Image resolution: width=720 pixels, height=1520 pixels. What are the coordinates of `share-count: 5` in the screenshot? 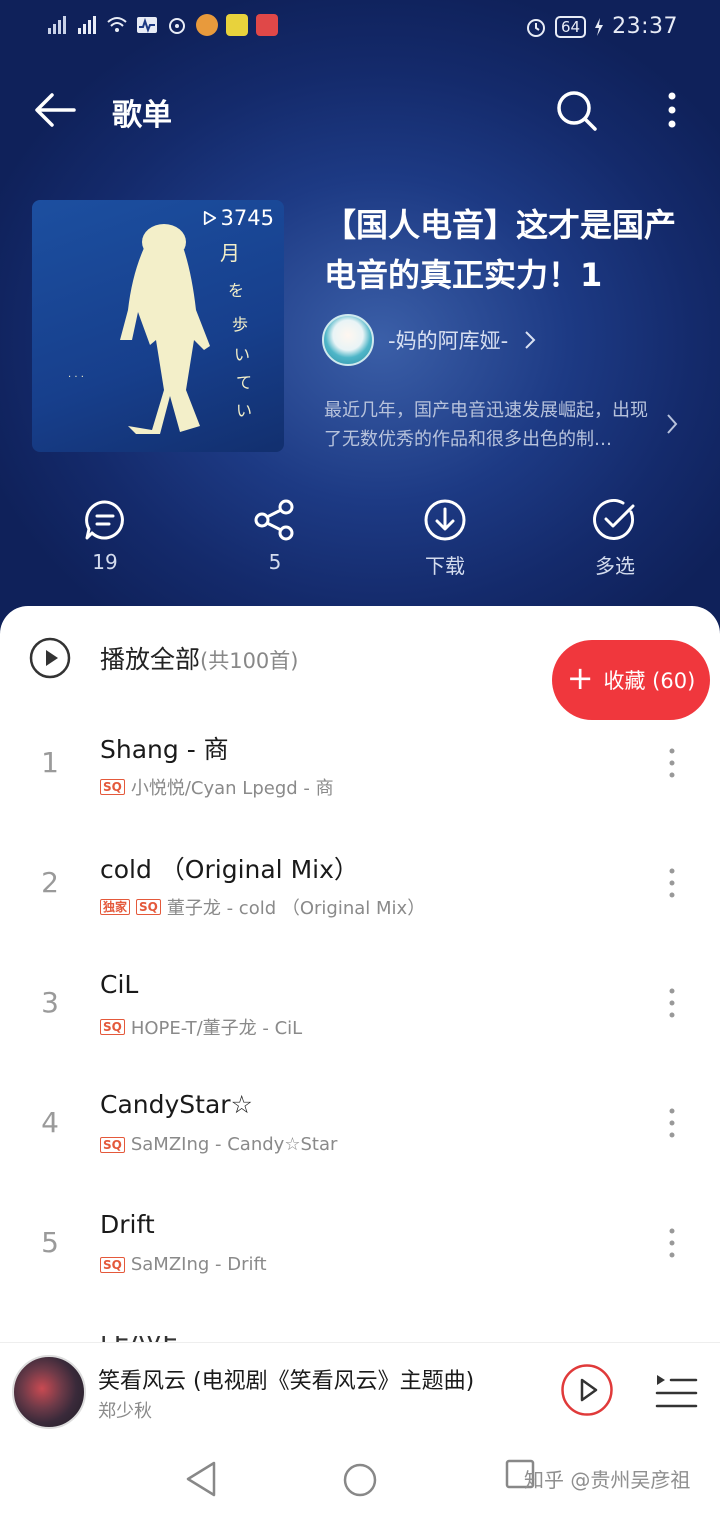 It's located at (275, 562).